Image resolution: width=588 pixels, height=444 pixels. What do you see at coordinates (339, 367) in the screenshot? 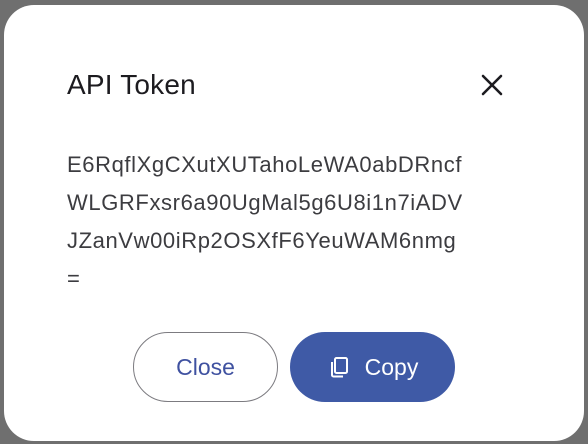
I see `copy-icon` at bounding box center [339, 367].